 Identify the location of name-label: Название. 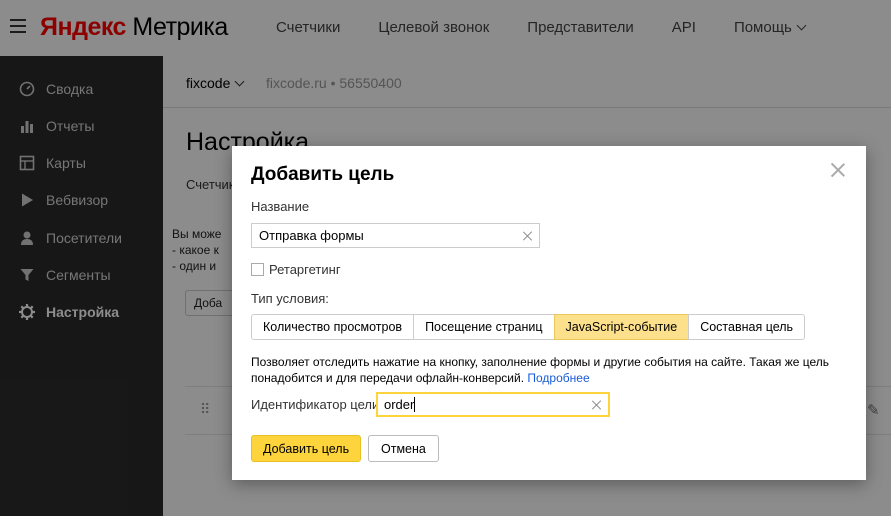
(280, 206).